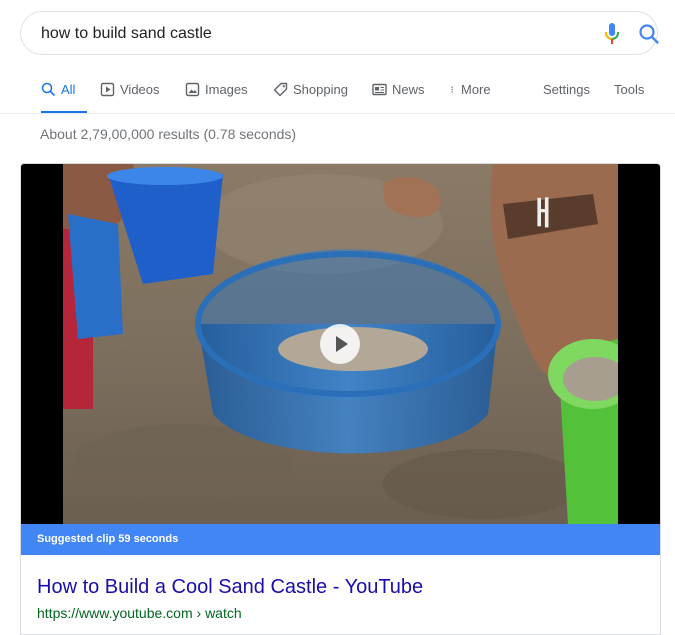  I want to click on tab-more: More, so click(470, 96).